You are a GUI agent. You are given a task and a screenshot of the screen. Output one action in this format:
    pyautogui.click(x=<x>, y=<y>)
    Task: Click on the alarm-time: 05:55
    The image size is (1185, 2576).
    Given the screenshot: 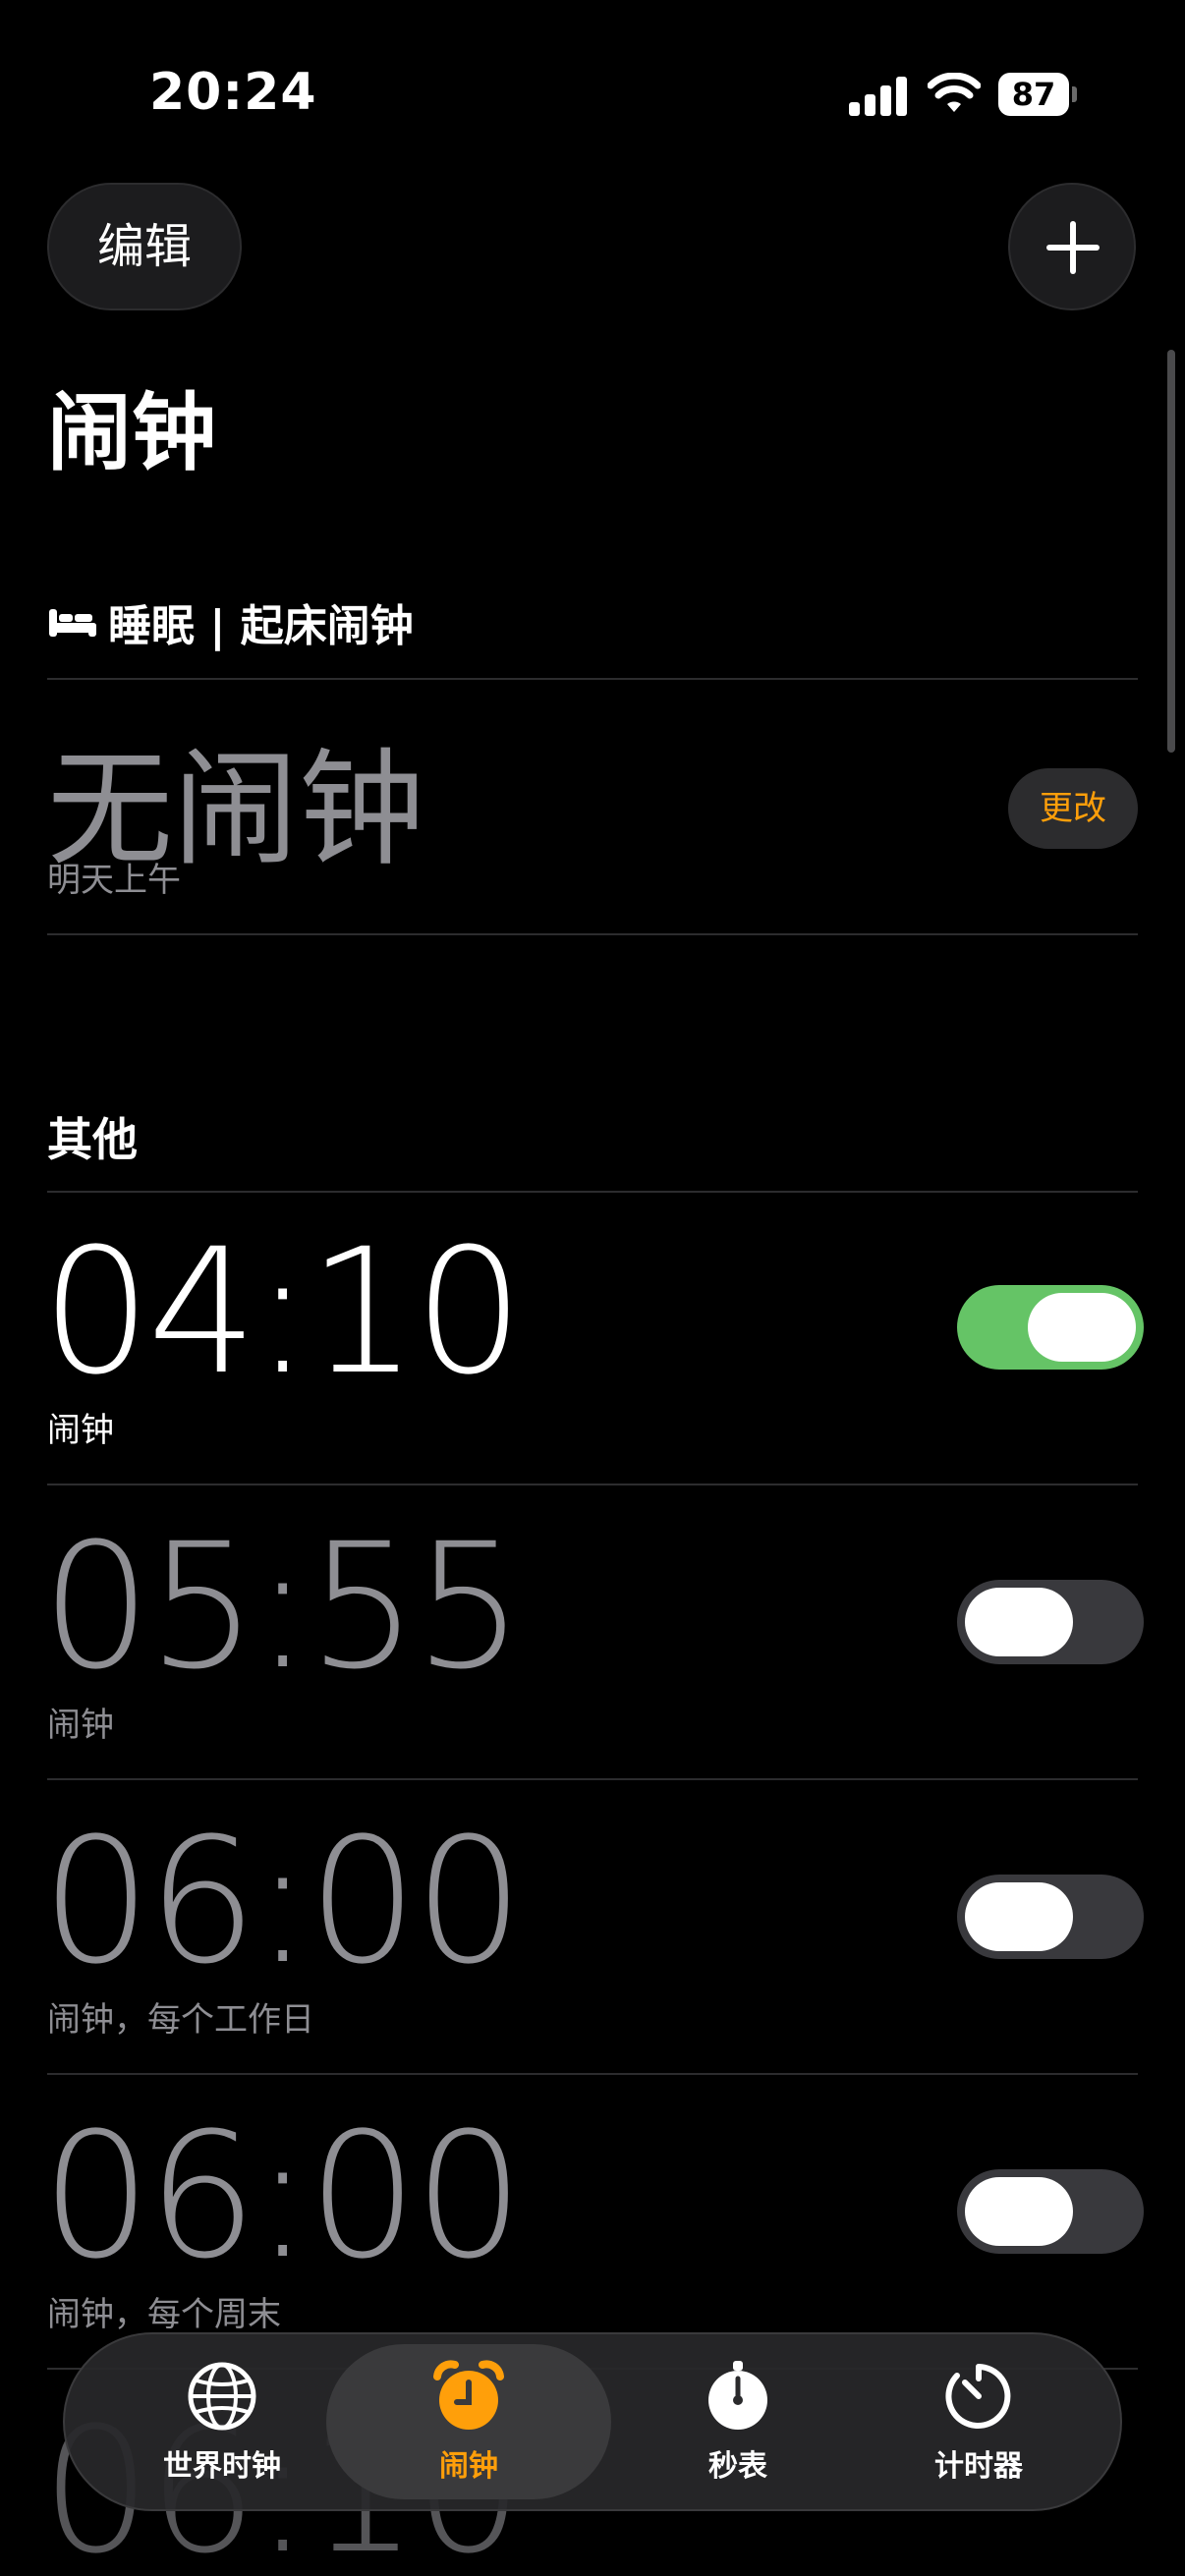 What is the action you would take?
    pyautogui.click(x=283, y=1607)
    